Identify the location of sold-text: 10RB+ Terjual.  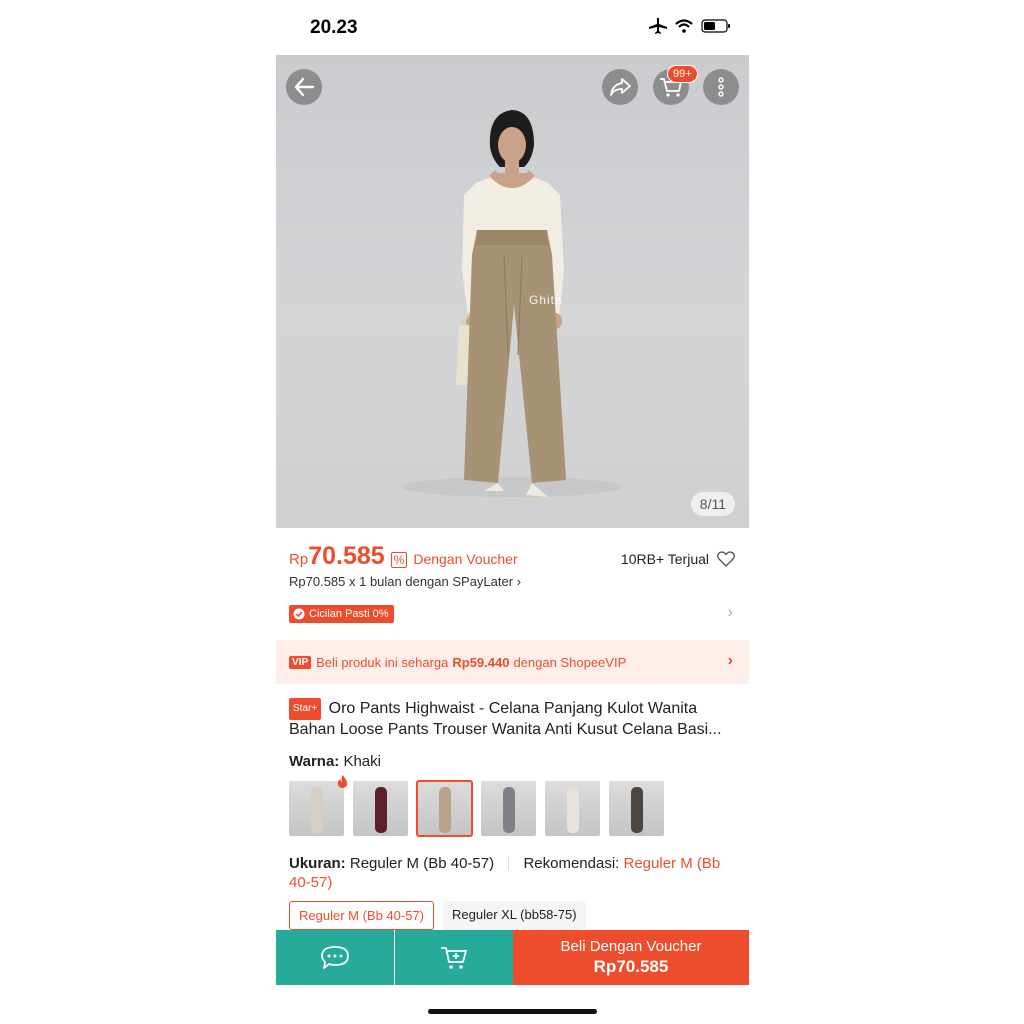
(664, 559).